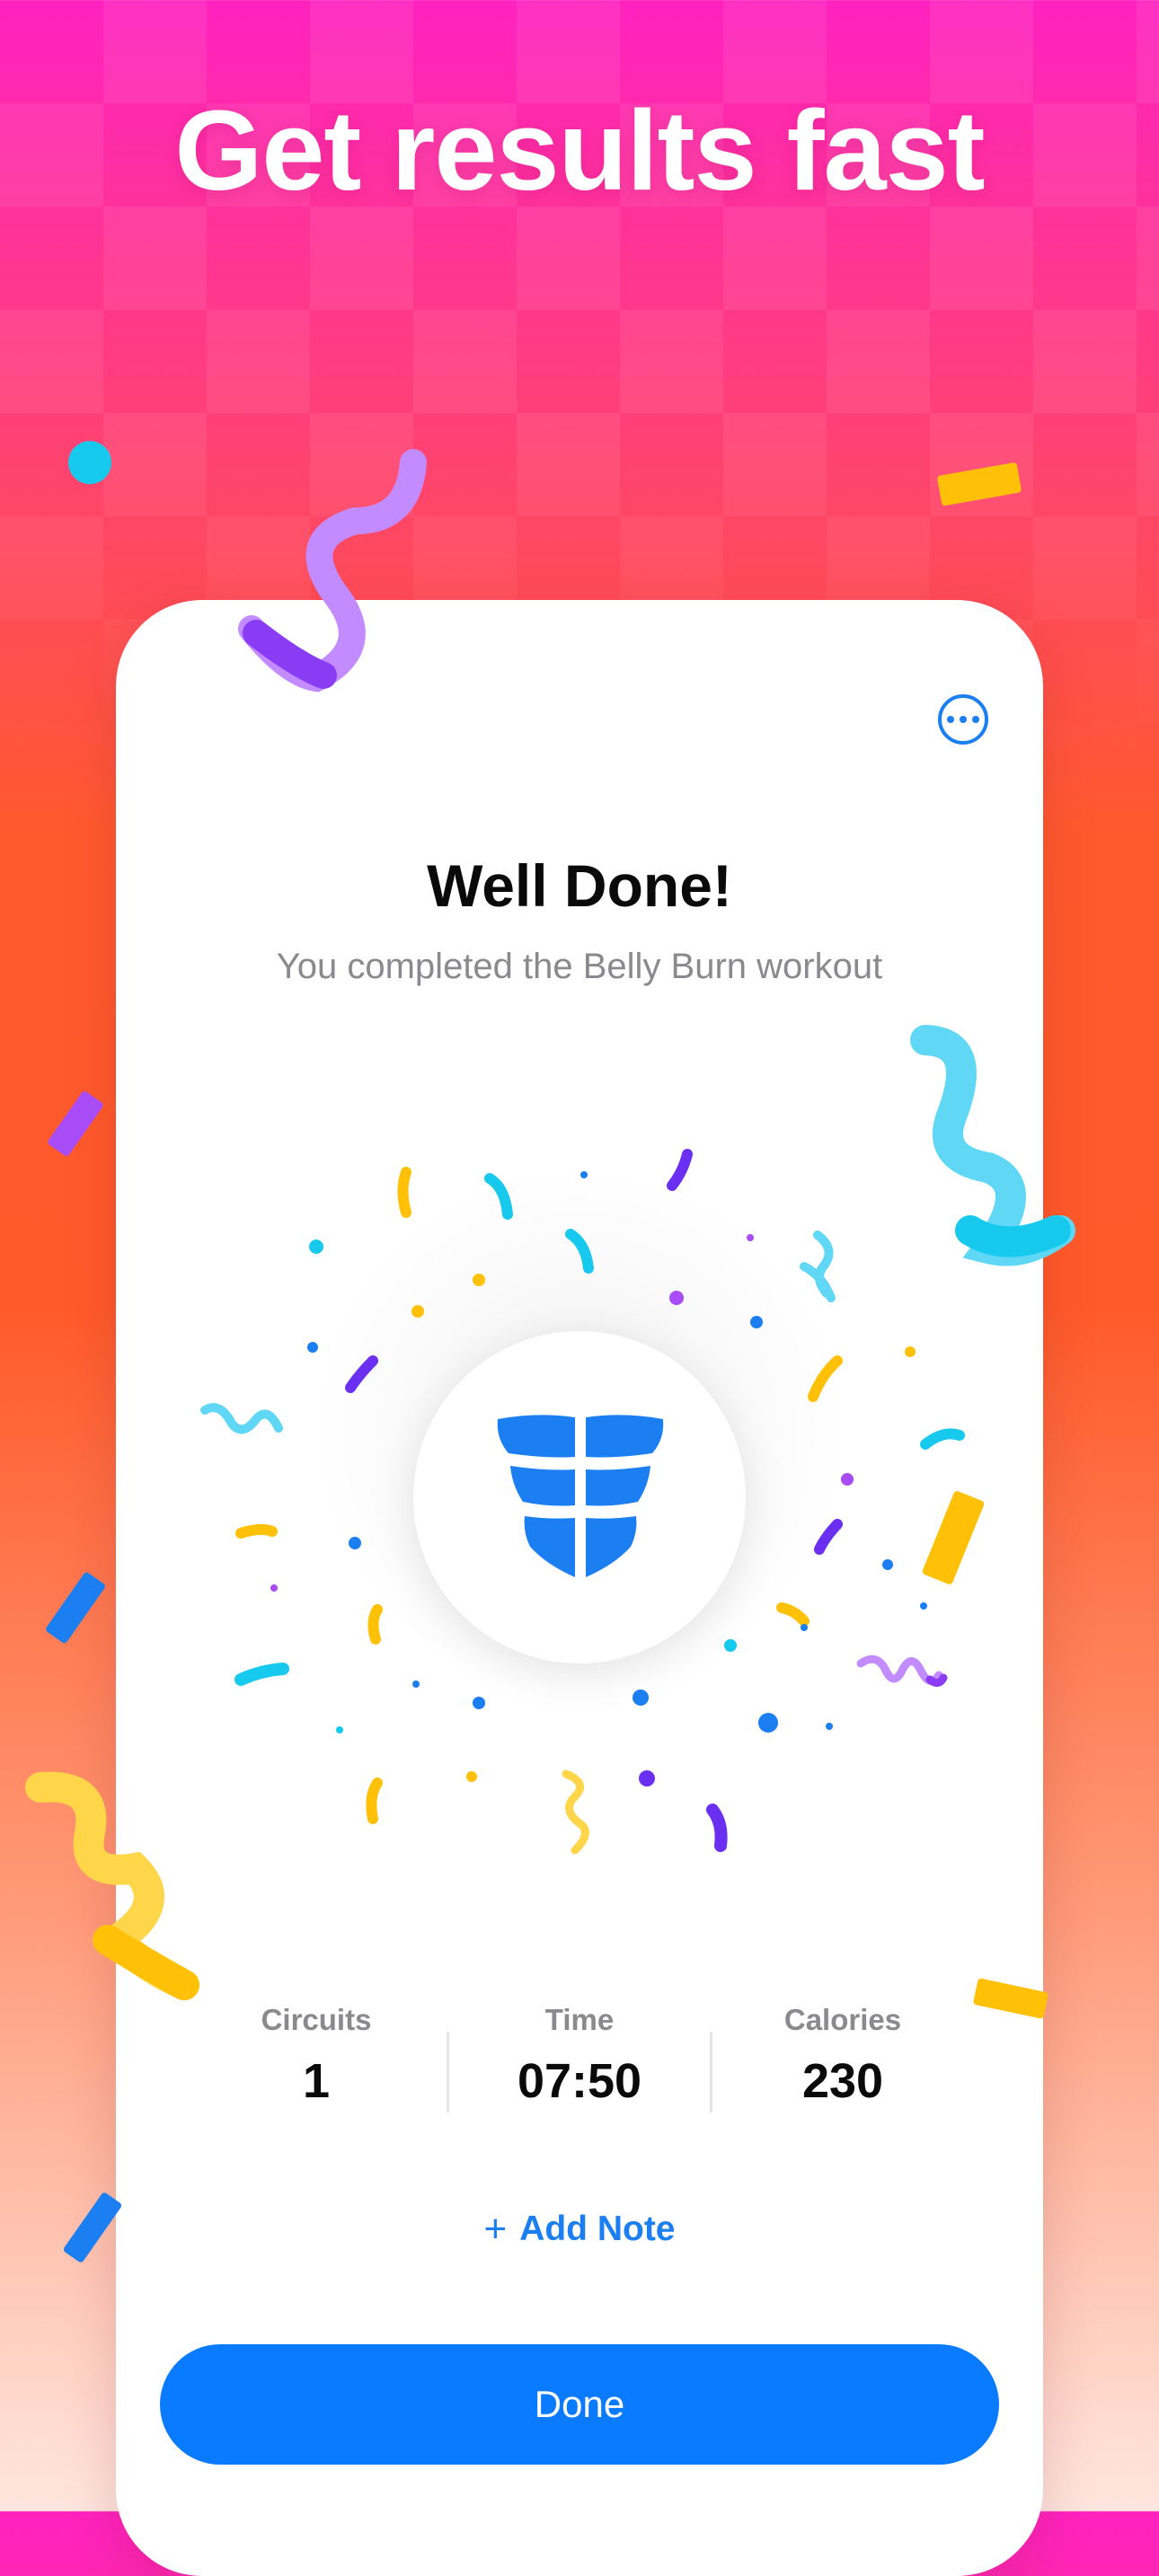 This screenshot has width=1159, height=2576. Describe the element at coordinates (495, 2229) in the screenshot. I see `plus-icon: +` at that location.